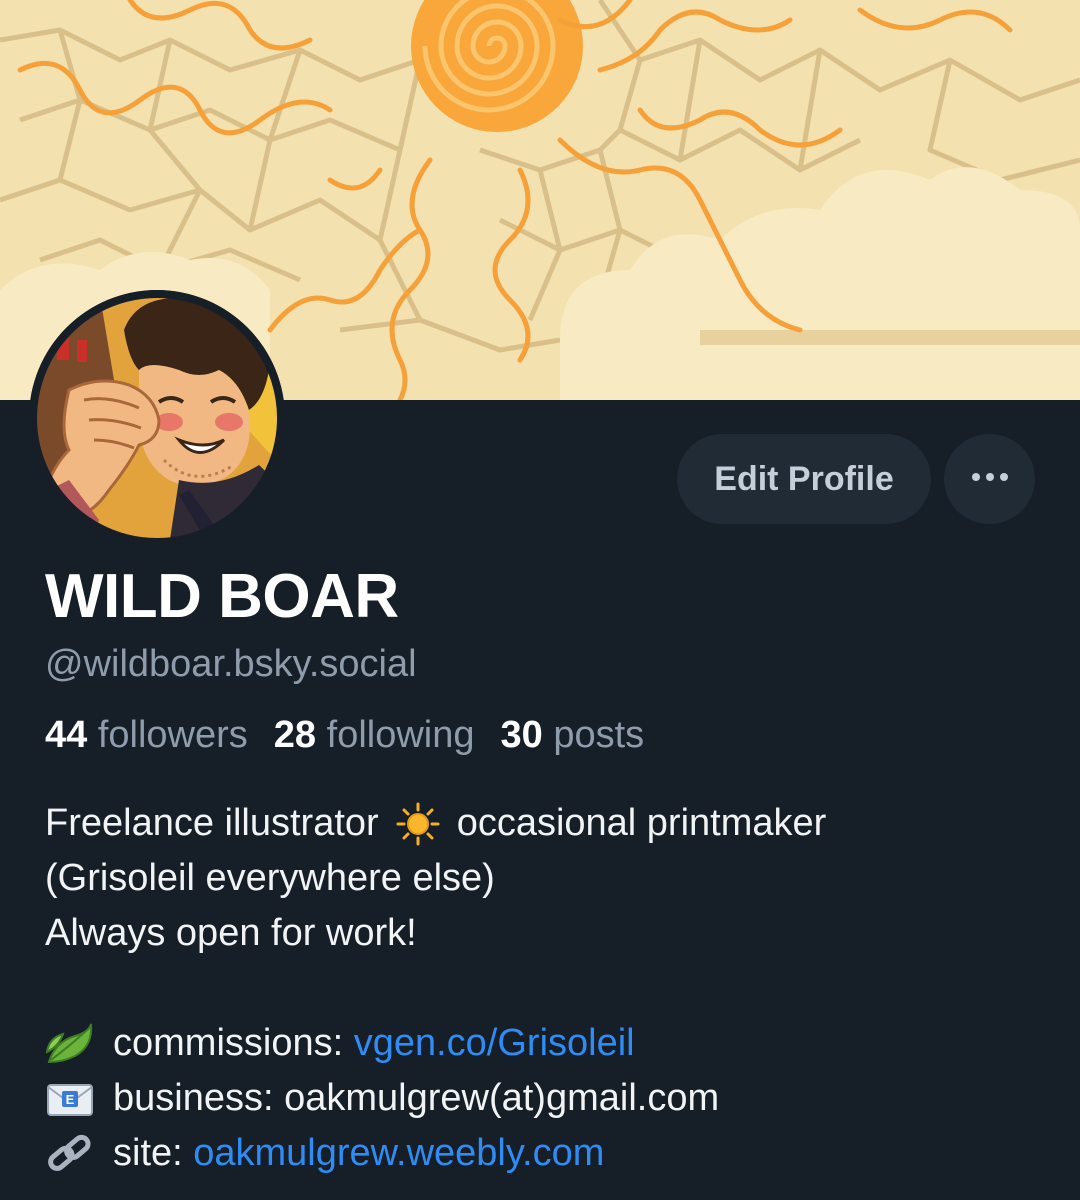 The image size is (1080, 1200). I want to click on following-count: 28, so click(295, 735).